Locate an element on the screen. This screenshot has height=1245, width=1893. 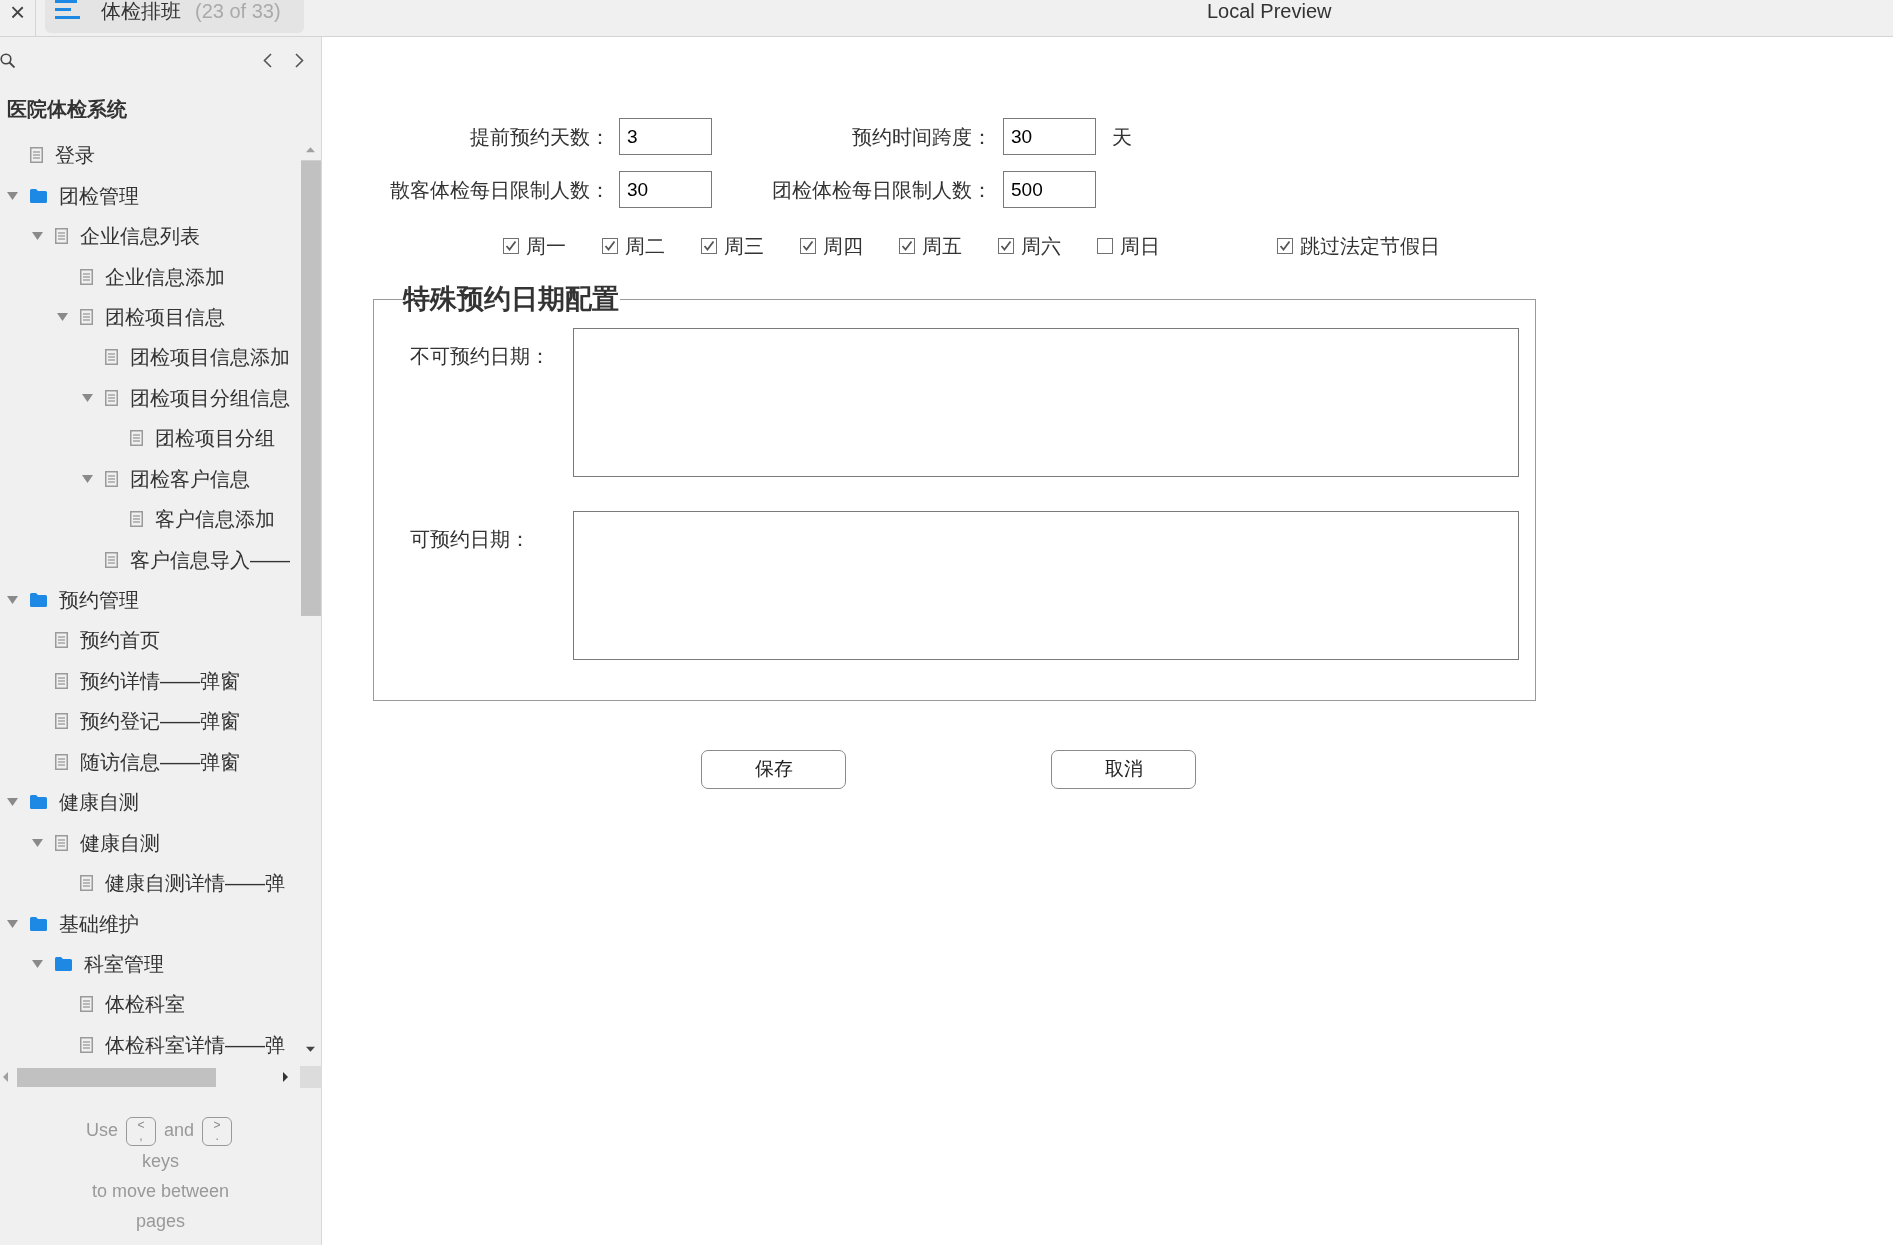
chevron-left-icon is located at coordinates (267, 60).